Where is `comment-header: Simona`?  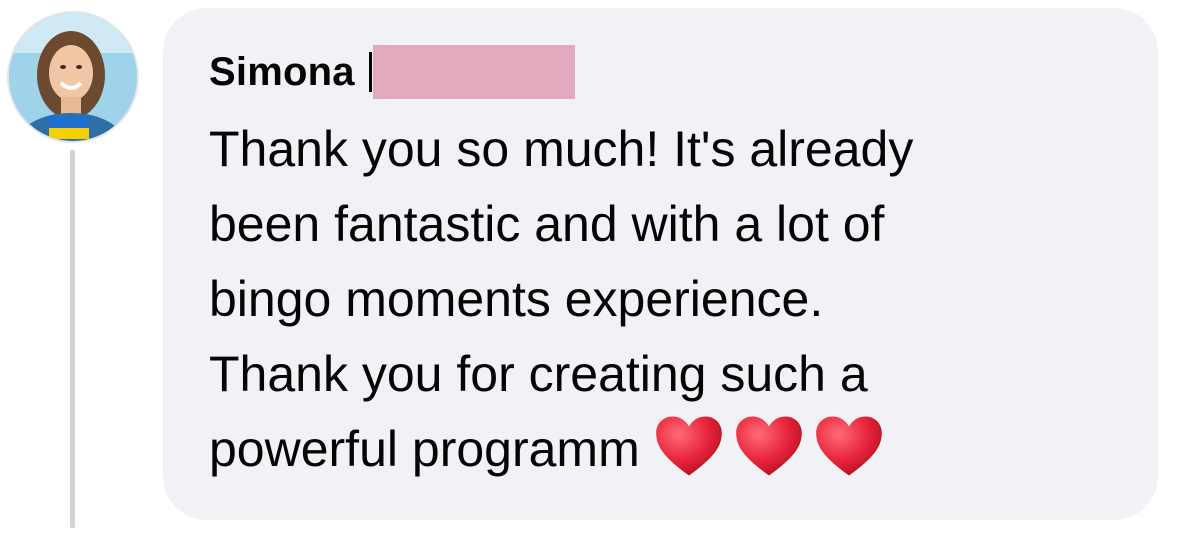
comment-header: Simona is located at coordinates (664, 72).